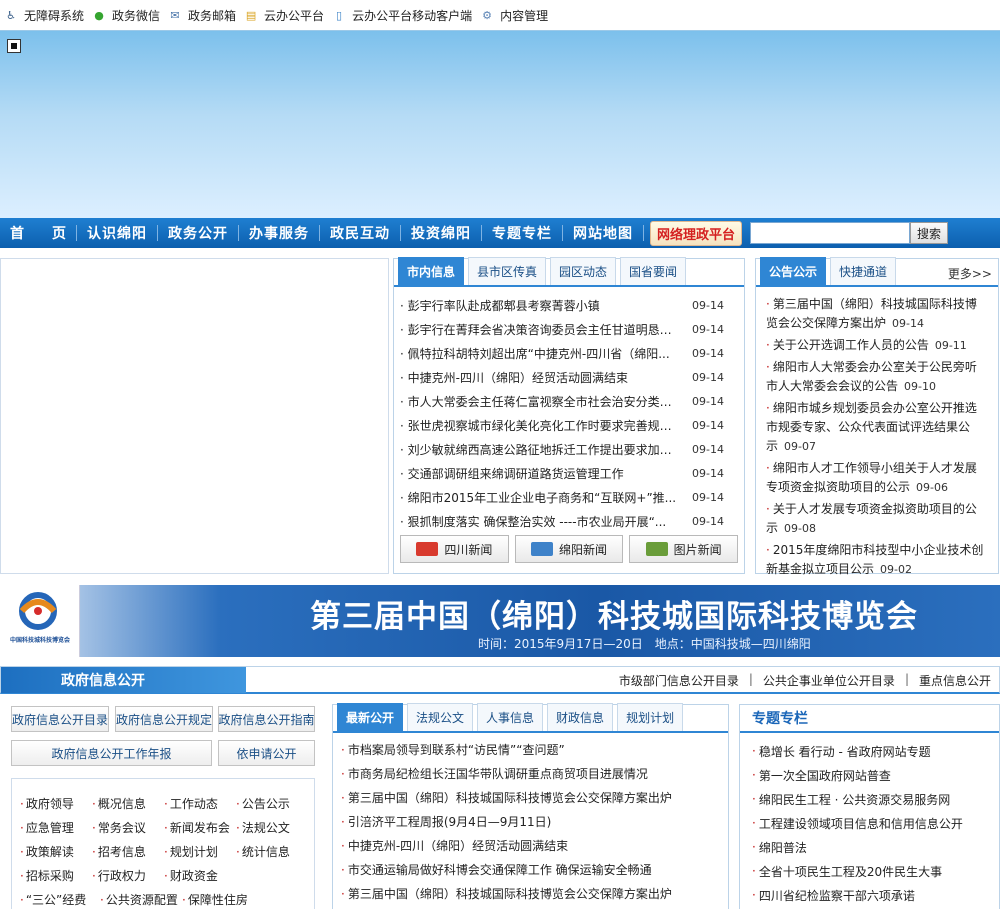 This screenshot has height=909, width=1000. I want to click on search-input, so click(830, 233).